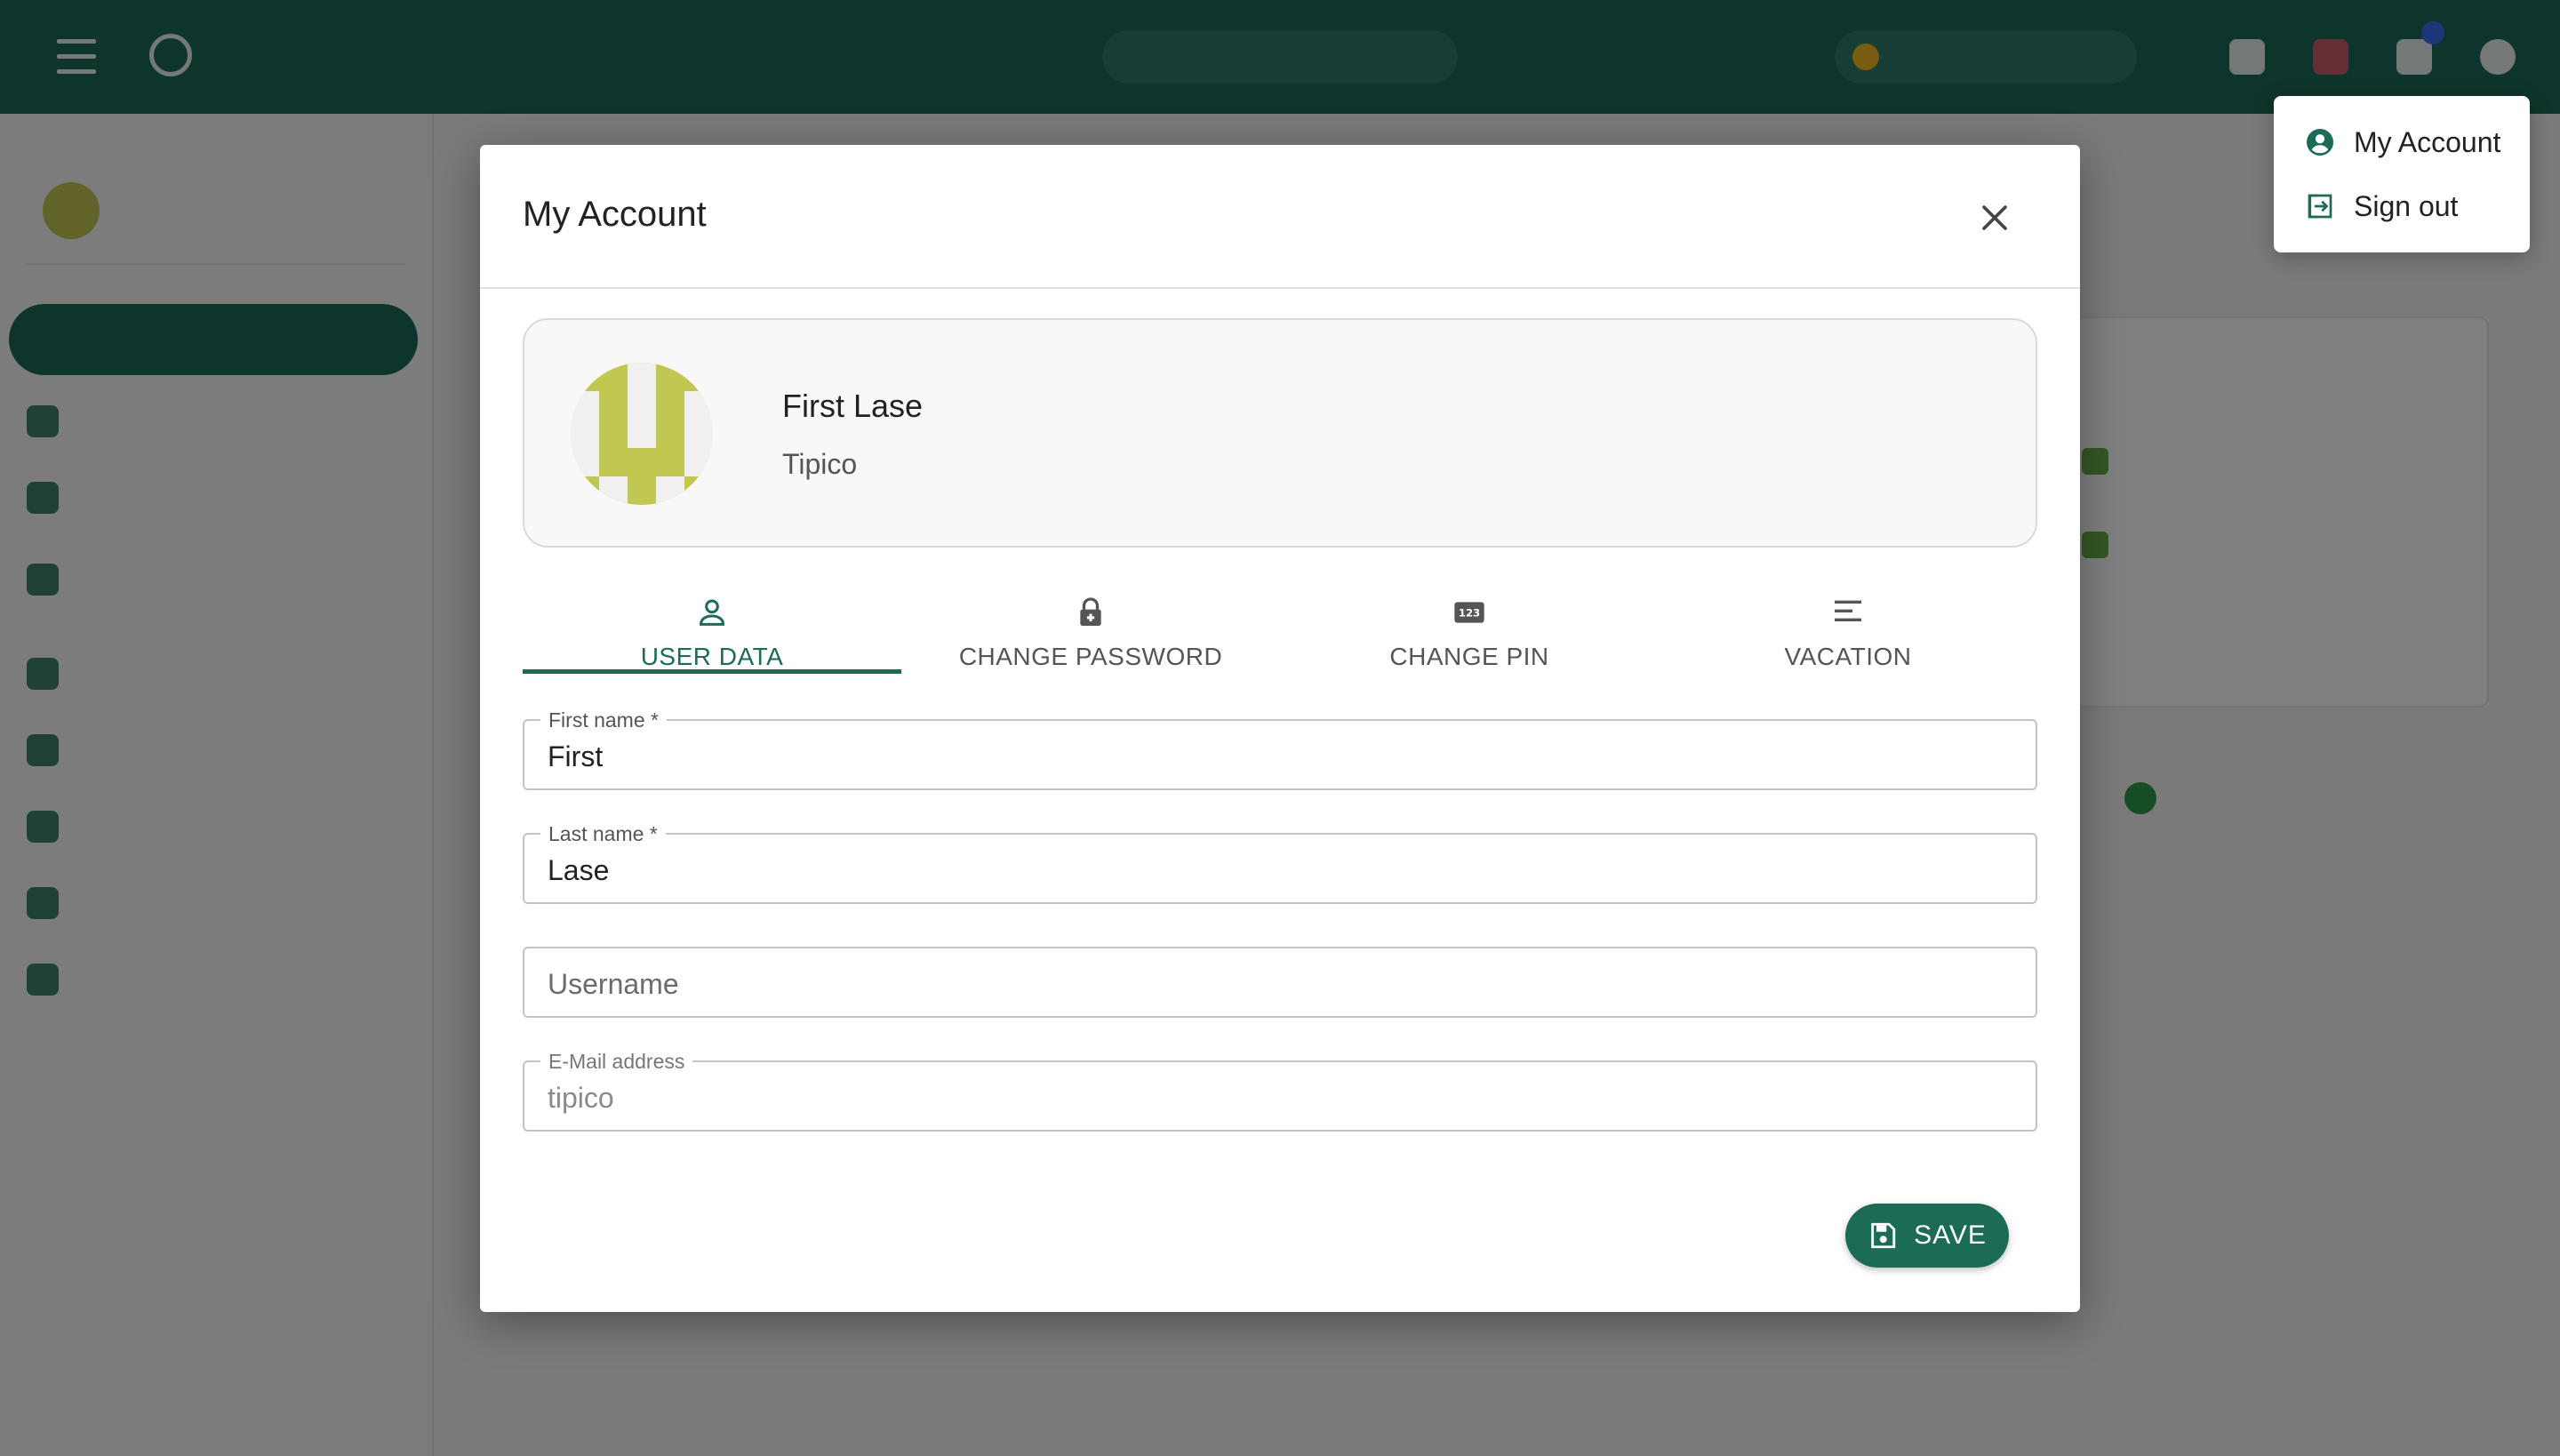 The width and height of the screenshot is (2560, 1456). What do you see at coordinates (820, 464) in the screenshot?
I see `user-company: Tipico` at bounding box center [820, 464].